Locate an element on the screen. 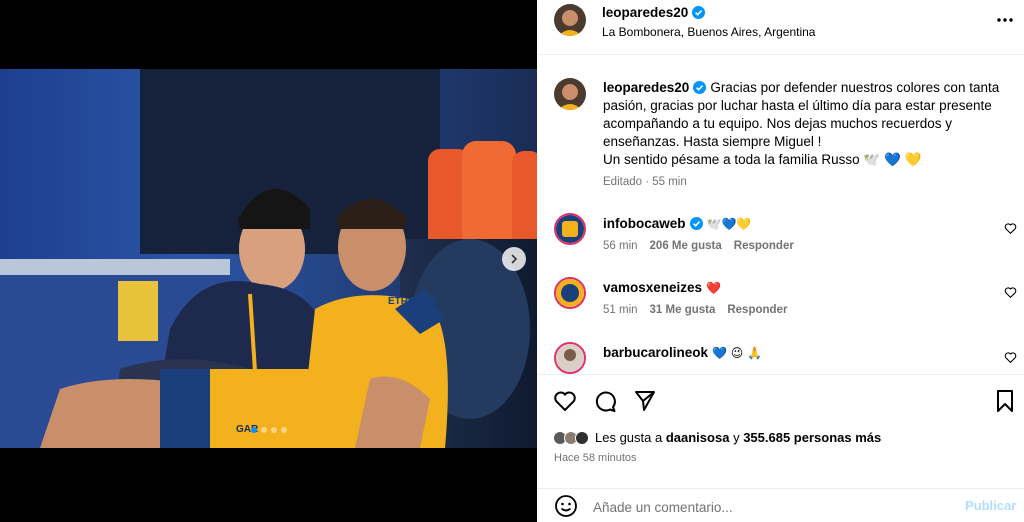 Image resolution: width=1024 pixels, height=522 pixels. comment-username: infobocaweb is located at coordinates (644, 223).